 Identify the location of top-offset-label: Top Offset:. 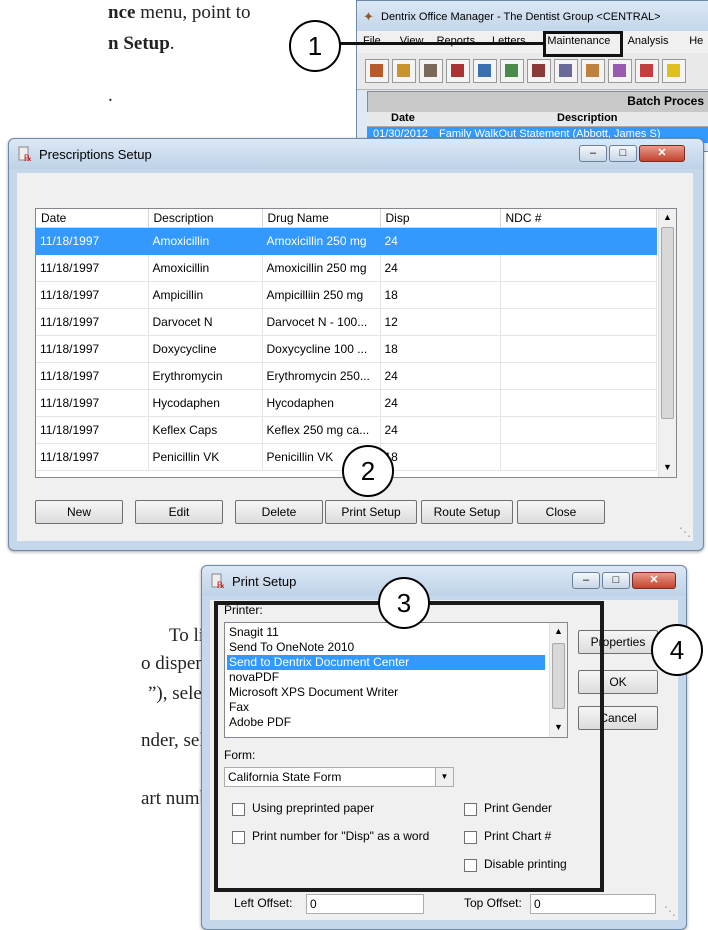
(493, 903).